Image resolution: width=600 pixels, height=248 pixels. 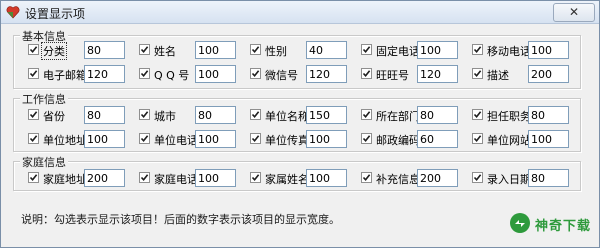 What do you see at coordinates (44, 99) in the screenshot?
I see `group-label: 工作信息` at bounding box center [44, 99].